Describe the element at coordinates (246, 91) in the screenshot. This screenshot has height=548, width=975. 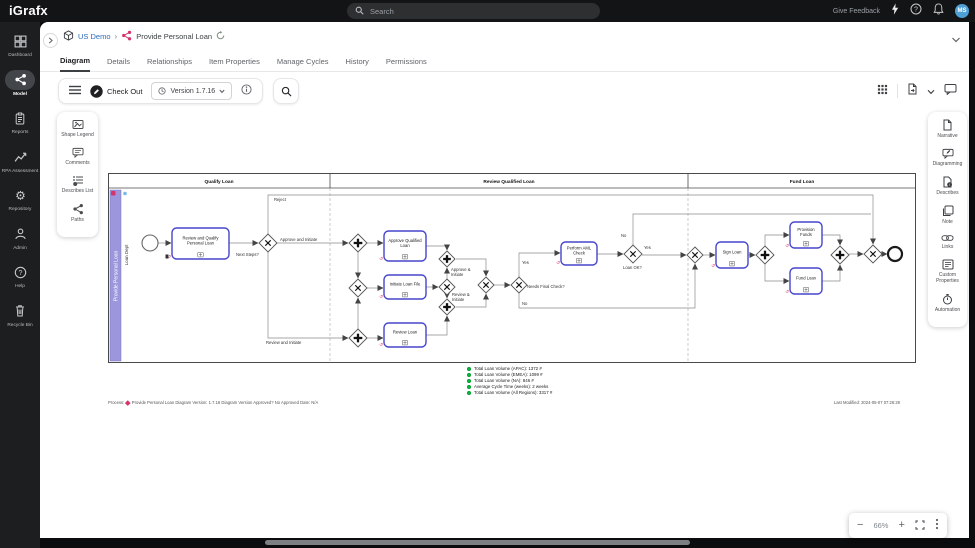
I see `info-icon` at that location.